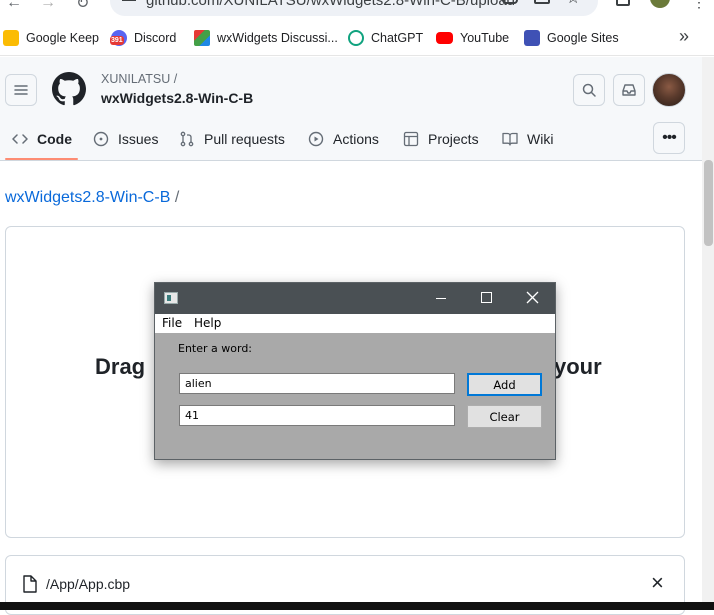  Describe the element at coordinates (485, 38) in the screenshot. I see `bookmark-label: YouTube` at that location.